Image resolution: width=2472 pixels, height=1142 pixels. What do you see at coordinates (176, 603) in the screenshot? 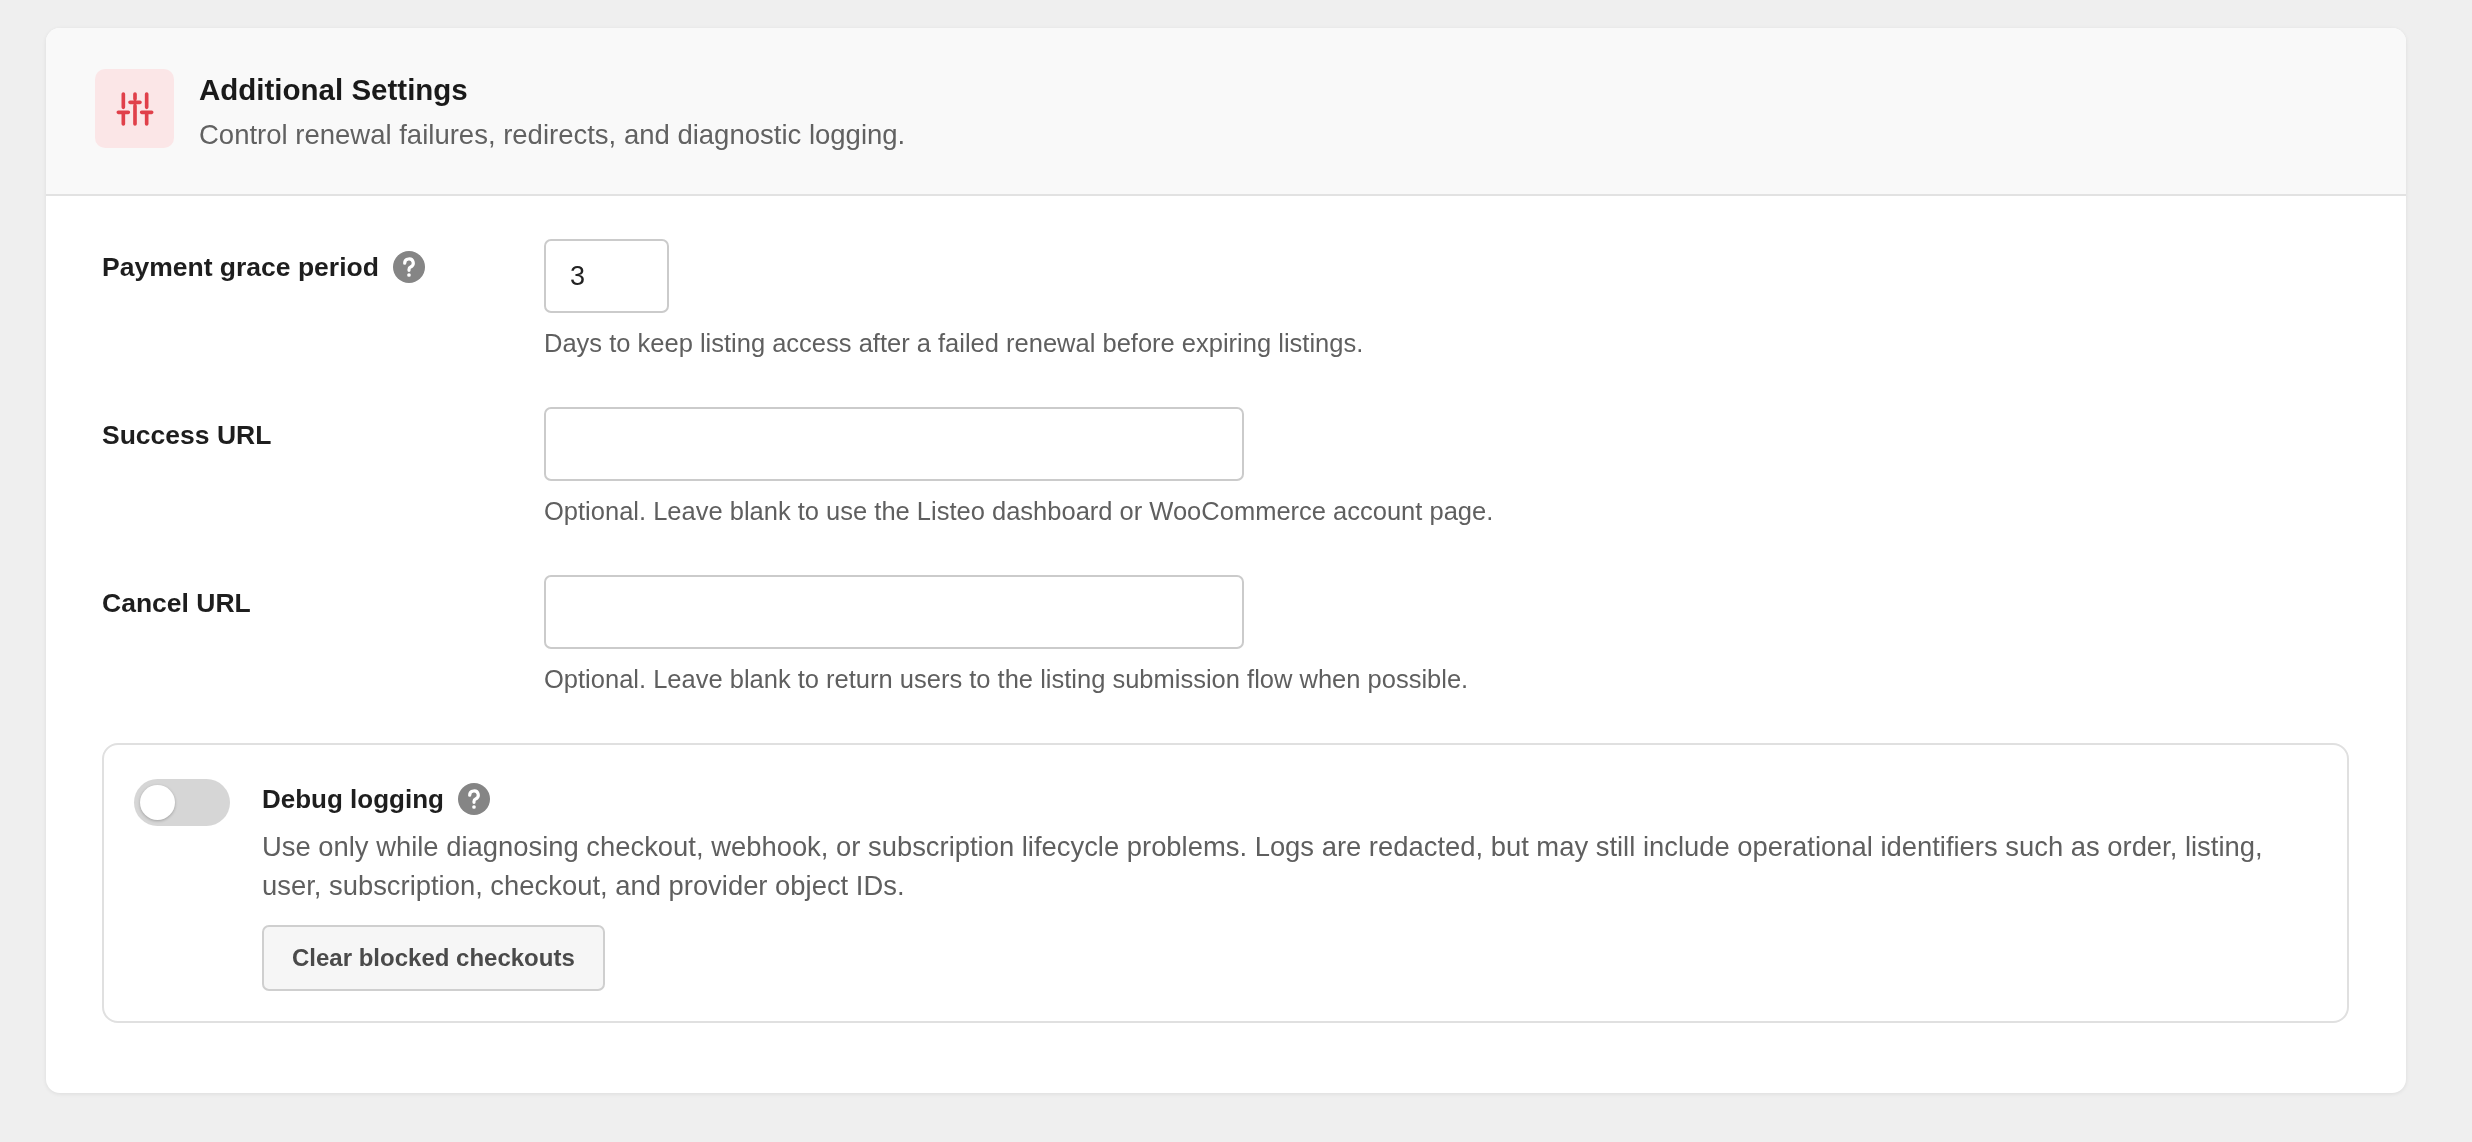
I see `field-label: Cancel URL` at bounding box center [176, 603].